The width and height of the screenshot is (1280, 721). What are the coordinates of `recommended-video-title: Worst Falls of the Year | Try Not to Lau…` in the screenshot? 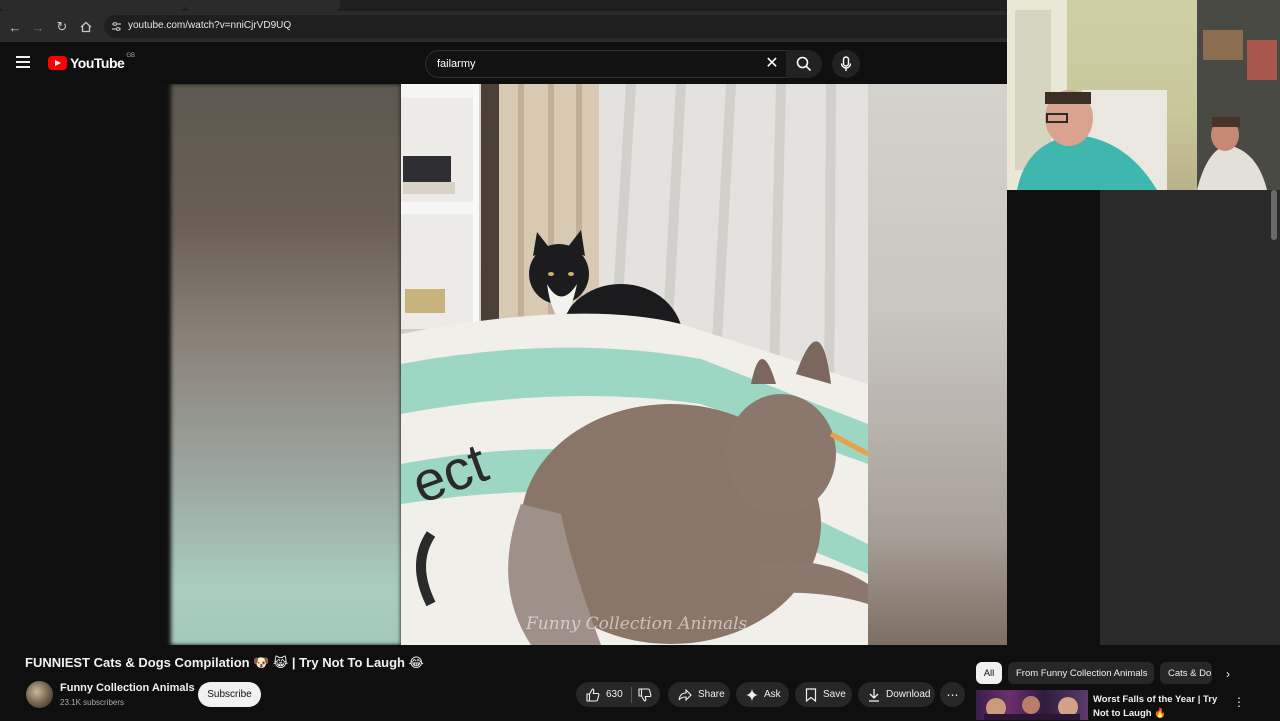 It's located at (1163, 707).